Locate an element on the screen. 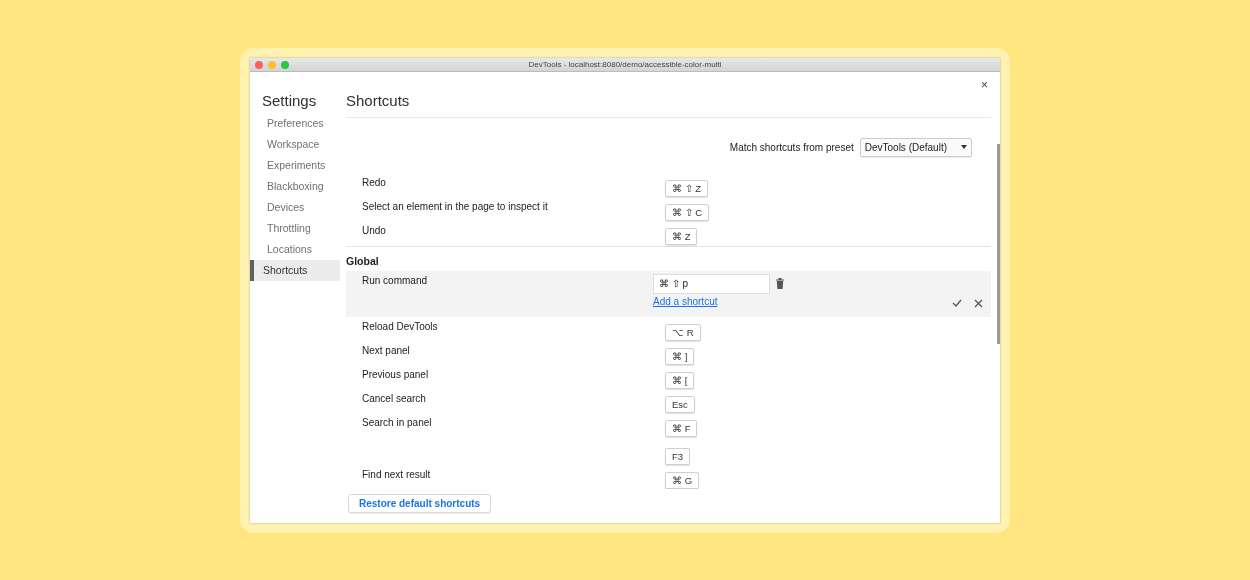 This screenshot has height=580, width=1250. shortcut-name: Reload DevTools is located at coordinates (400, 326).